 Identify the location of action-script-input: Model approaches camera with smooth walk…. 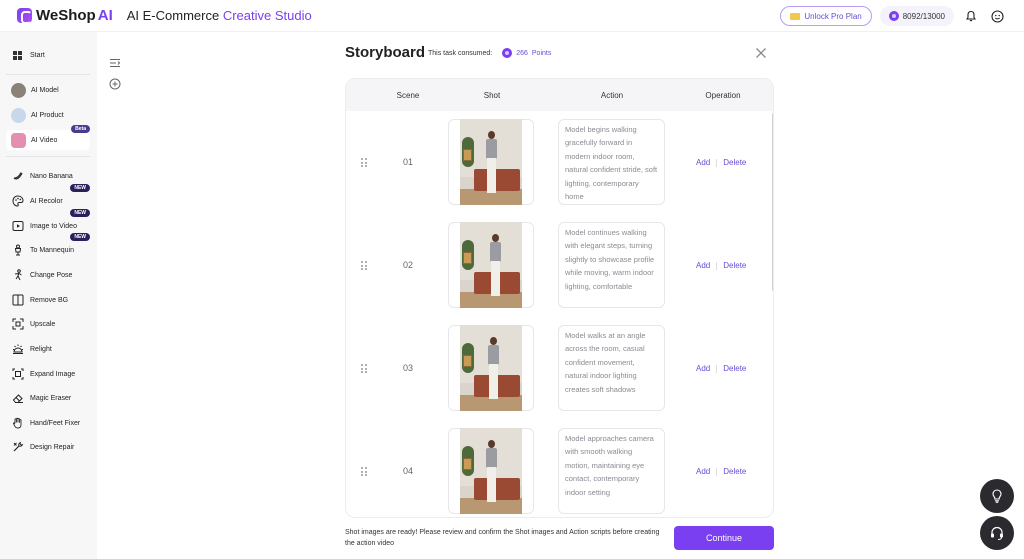
(611, 471).